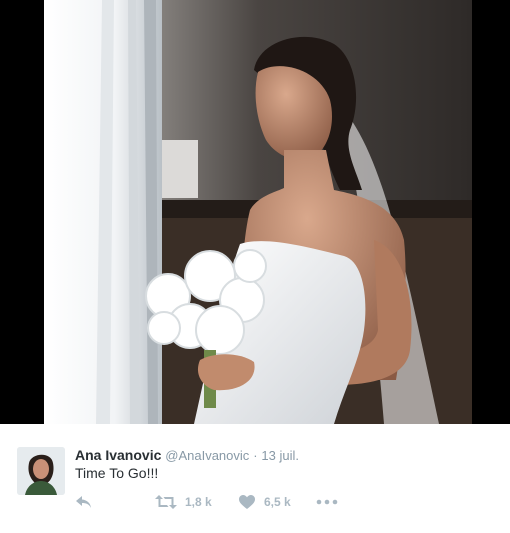  I want to click on more-button, so click(327, 502).